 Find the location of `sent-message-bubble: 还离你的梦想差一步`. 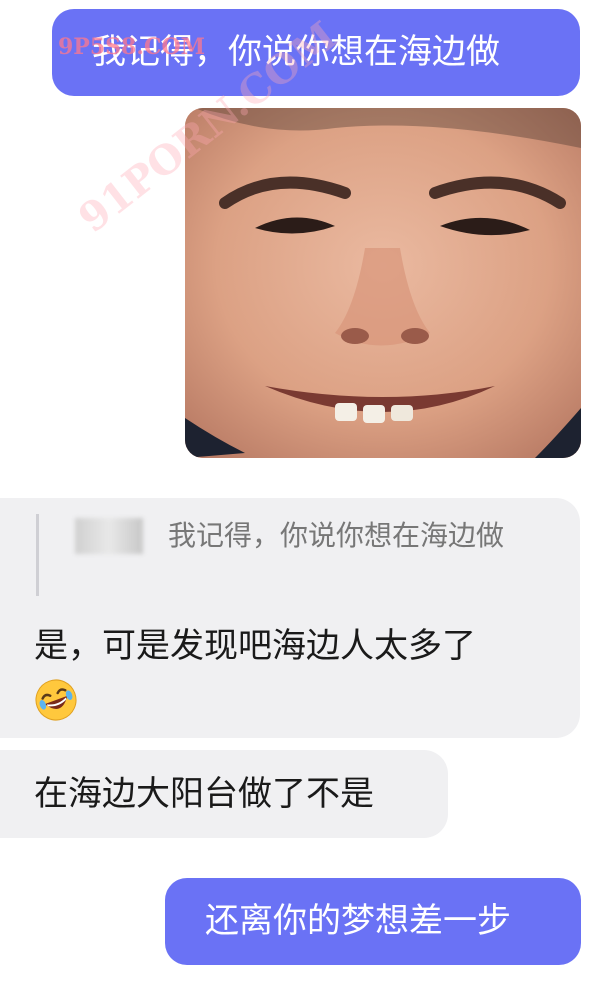

sent-message-bubble: 还离你的梦想差一步 is located at coordinates (373, 921).